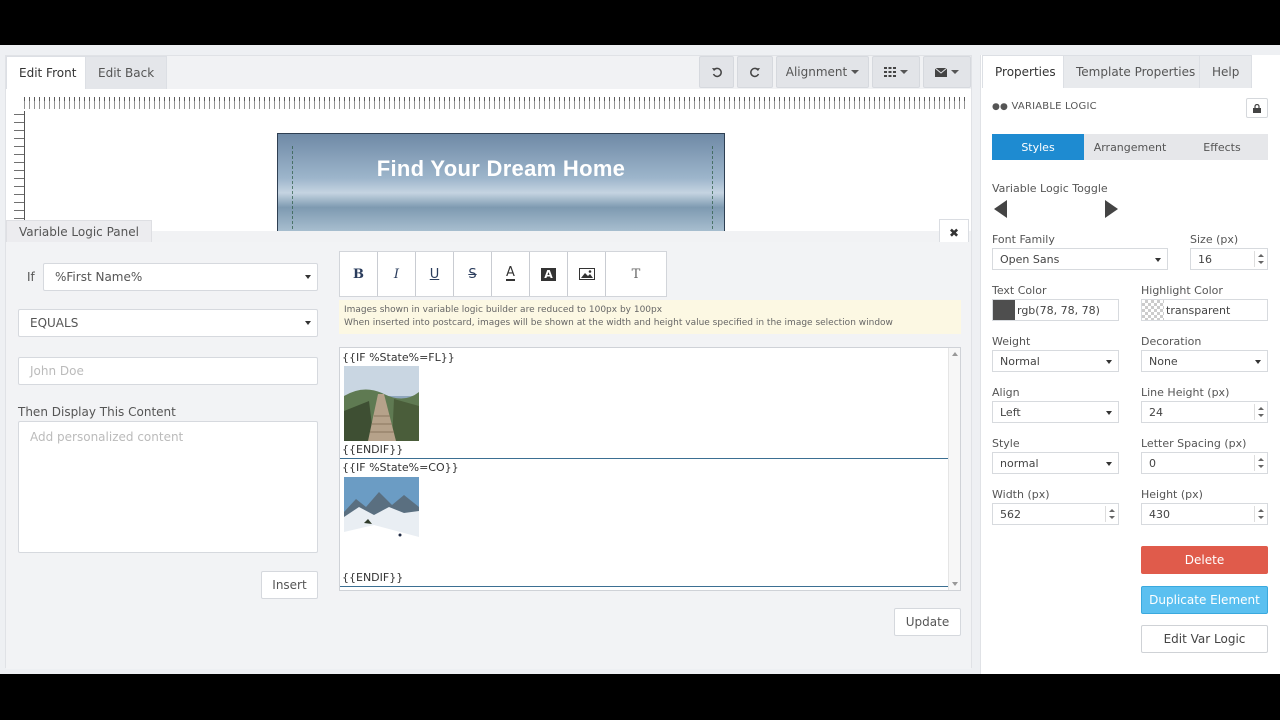 Image resolution: width=1280 pixels, height=720 pixels. Describe the element at coordinates (400, 467) in the screenshot. I see `if-condition-code: {{IF %State%=CO}}` at that location.